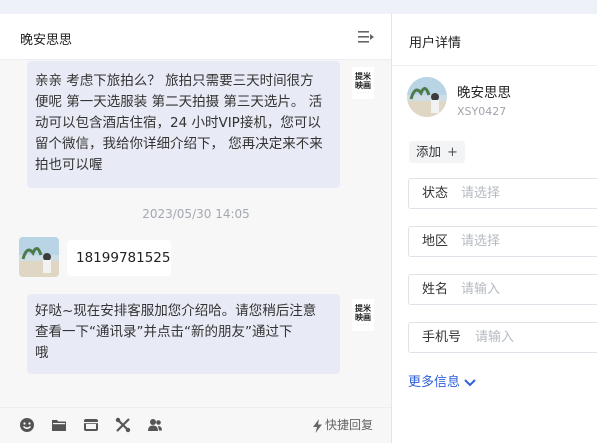  What do you see at coordinates (434, 382) in the screenshot?
I see `more-info-label: 更多信息` at bounding box center [434, 382].